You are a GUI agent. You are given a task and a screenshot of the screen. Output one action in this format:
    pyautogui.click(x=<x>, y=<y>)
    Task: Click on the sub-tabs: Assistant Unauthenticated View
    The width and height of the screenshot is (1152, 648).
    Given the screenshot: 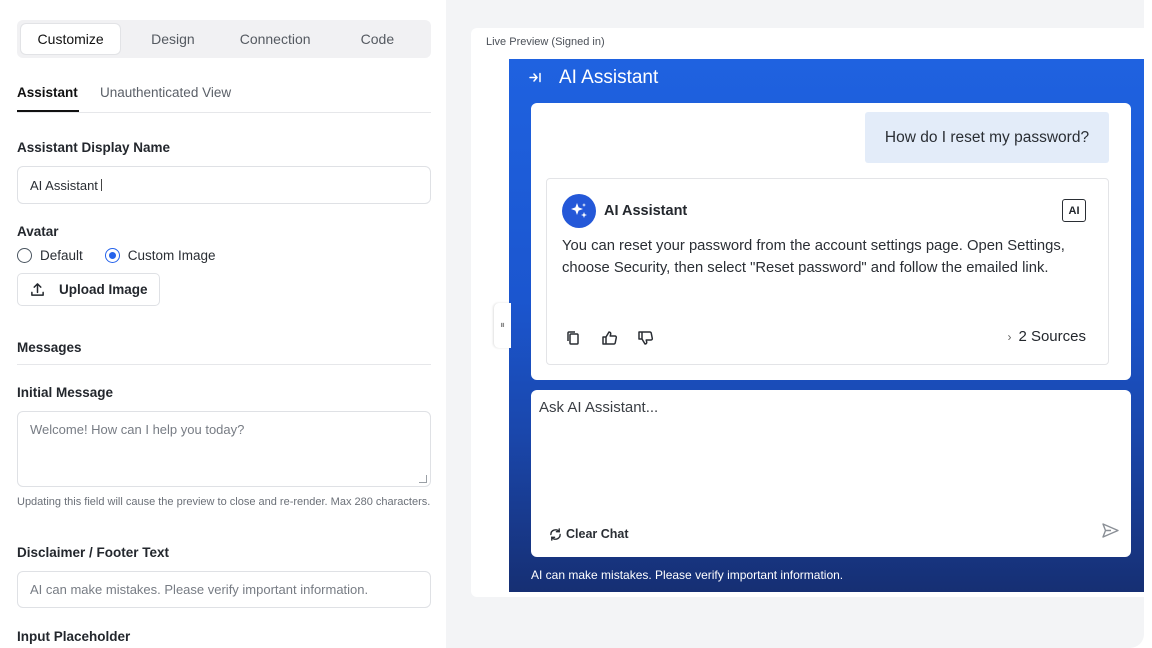 What is the action you would take?
    pyautogui.click(x=224, y=96)
    